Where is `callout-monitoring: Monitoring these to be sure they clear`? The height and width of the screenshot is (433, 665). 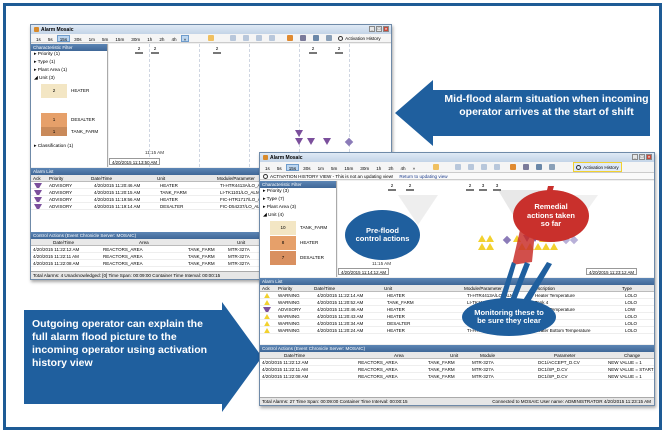 callout-monitoring: Monitoring these to be sure they clear is located at coordinates (509, 317).